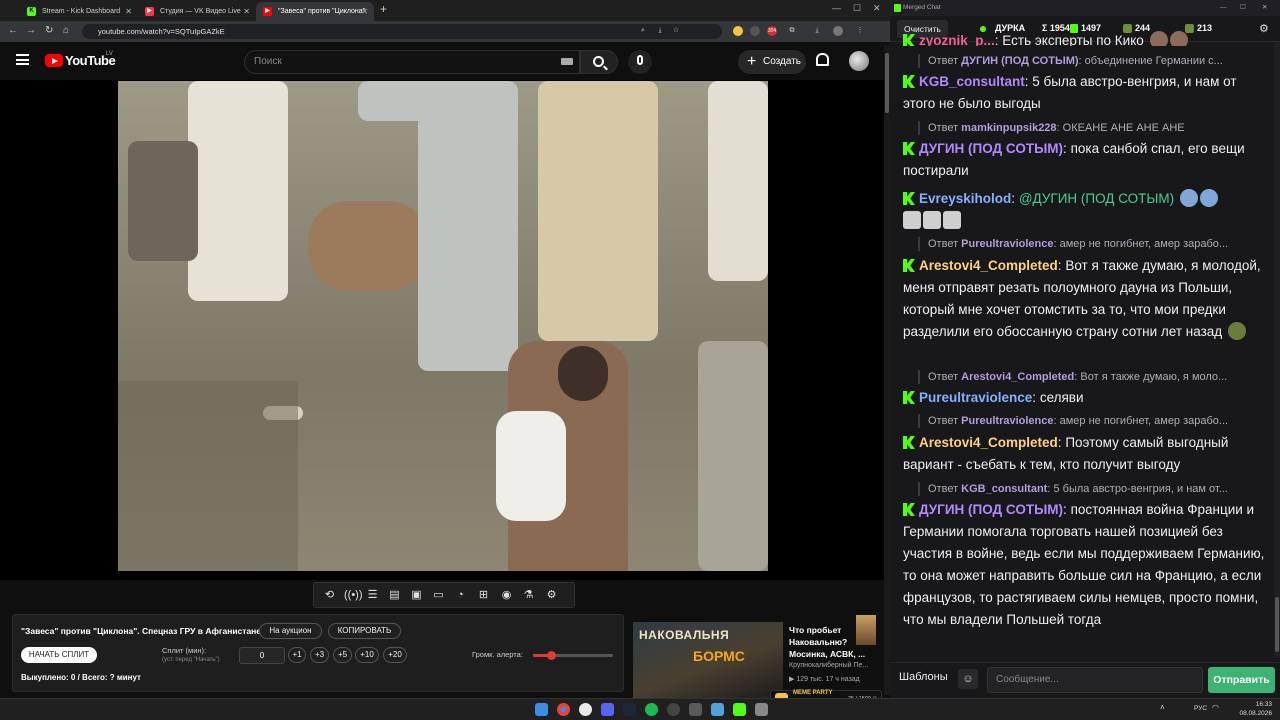 This screenshot has height=720, width=1280. What do you see at coordinates (1215, 707) in the screenshot?
I see `wifi-icon: ◠` at bounding box center [1215, 707].